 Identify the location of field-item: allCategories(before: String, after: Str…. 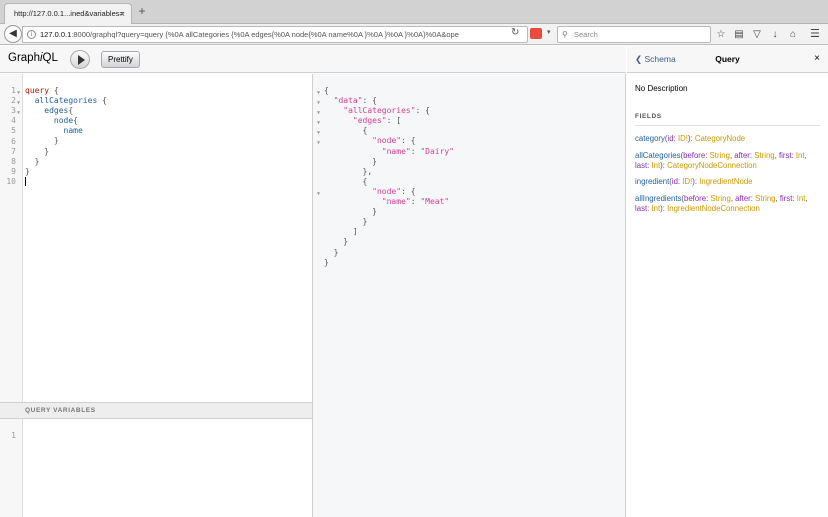
(728, 161).